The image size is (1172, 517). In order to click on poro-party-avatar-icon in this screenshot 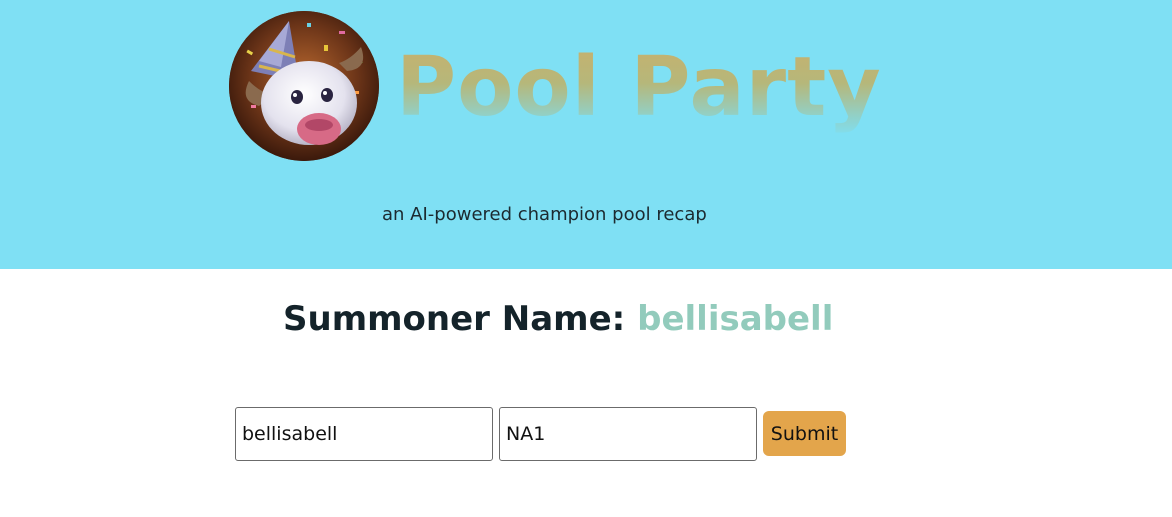, I will do `click(304, 86)`.